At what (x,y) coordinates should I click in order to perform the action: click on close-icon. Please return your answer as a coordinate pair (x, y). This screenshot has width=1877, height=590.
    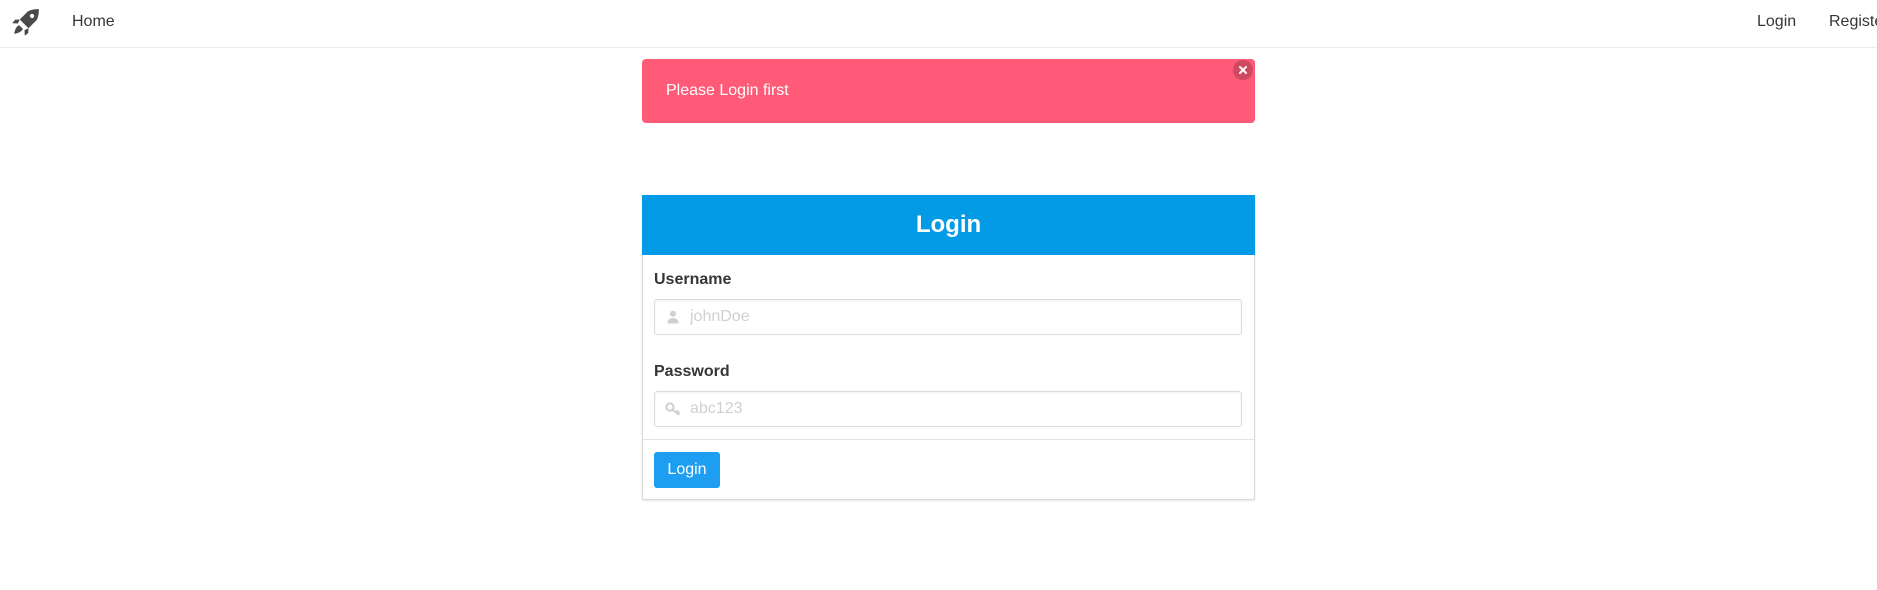
    Looking at the image, I should click on (1243, 70).